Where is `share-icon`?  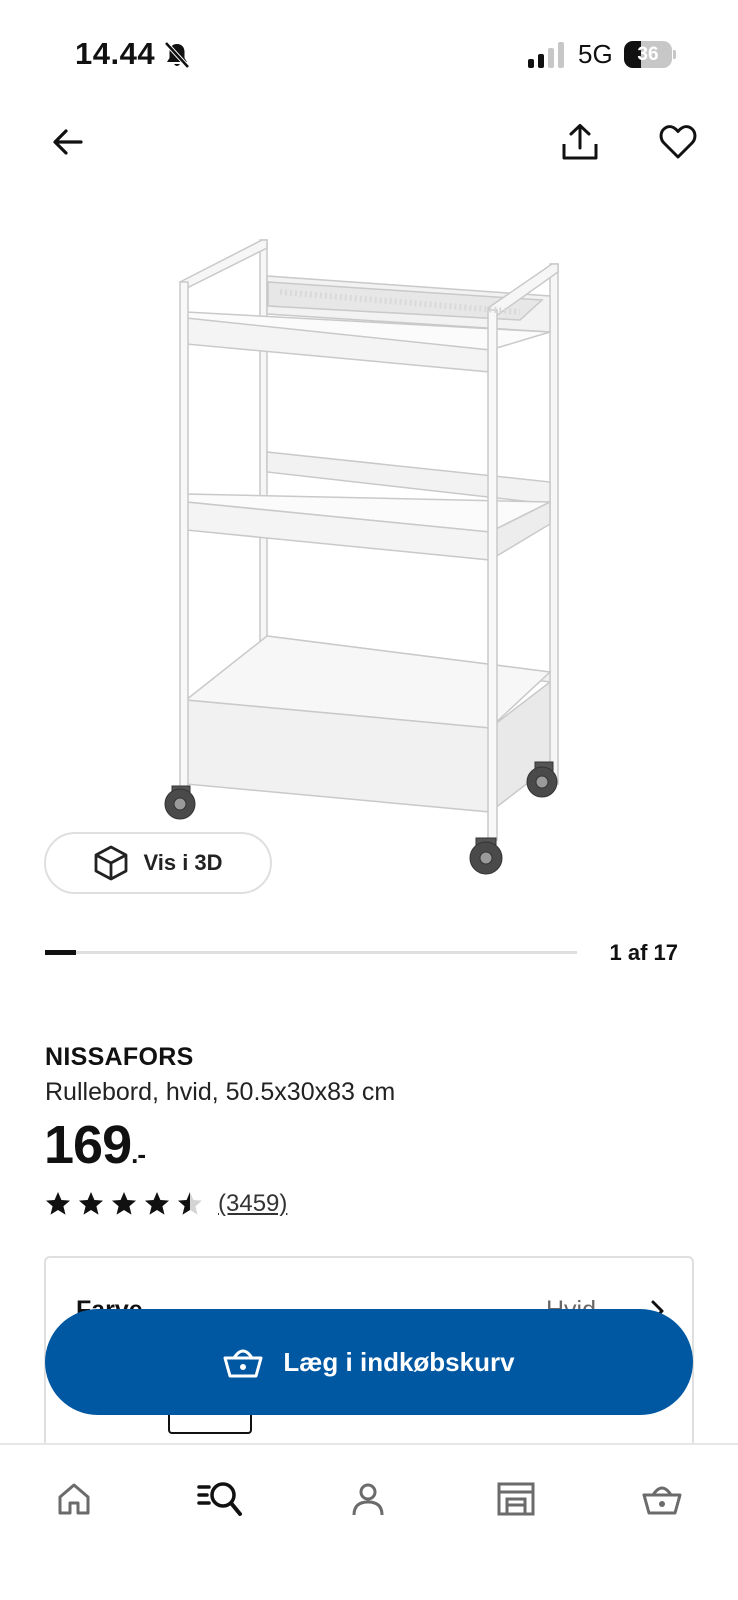
share-icon is located at coordinates (580, 142).